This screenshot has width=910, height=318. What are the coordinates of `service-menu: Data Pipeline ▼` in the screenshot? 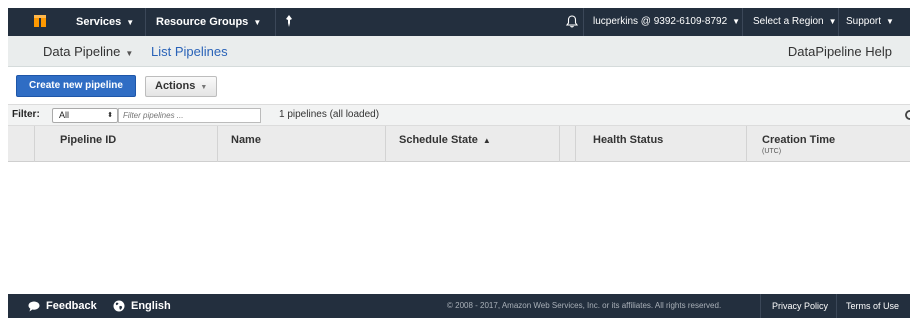 It's located at (88, 52).